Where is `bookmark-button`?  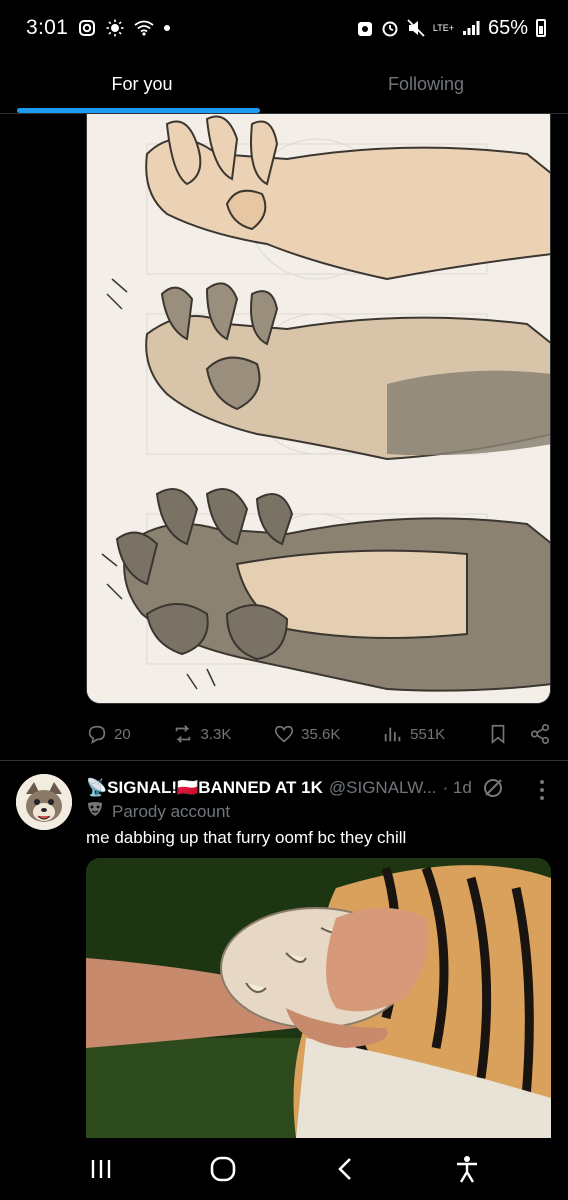 bookmark-button is located at coordinates (498, 734).